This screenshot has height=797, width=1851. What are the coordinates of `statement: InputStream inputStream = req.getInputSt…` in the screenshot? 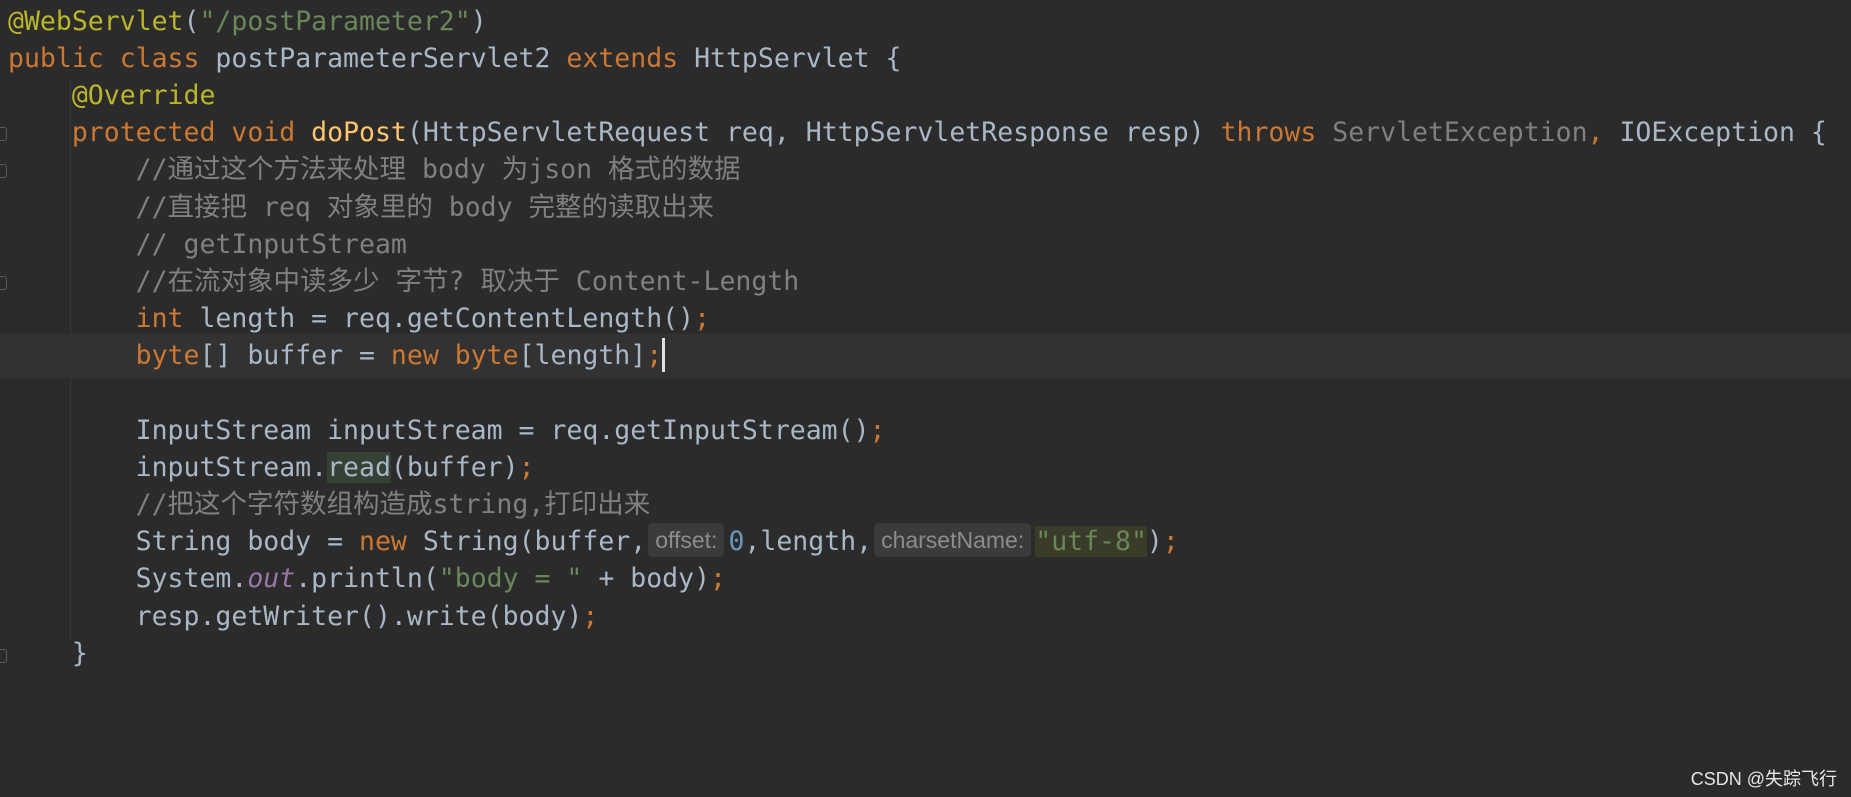 It's located at (502, 430).